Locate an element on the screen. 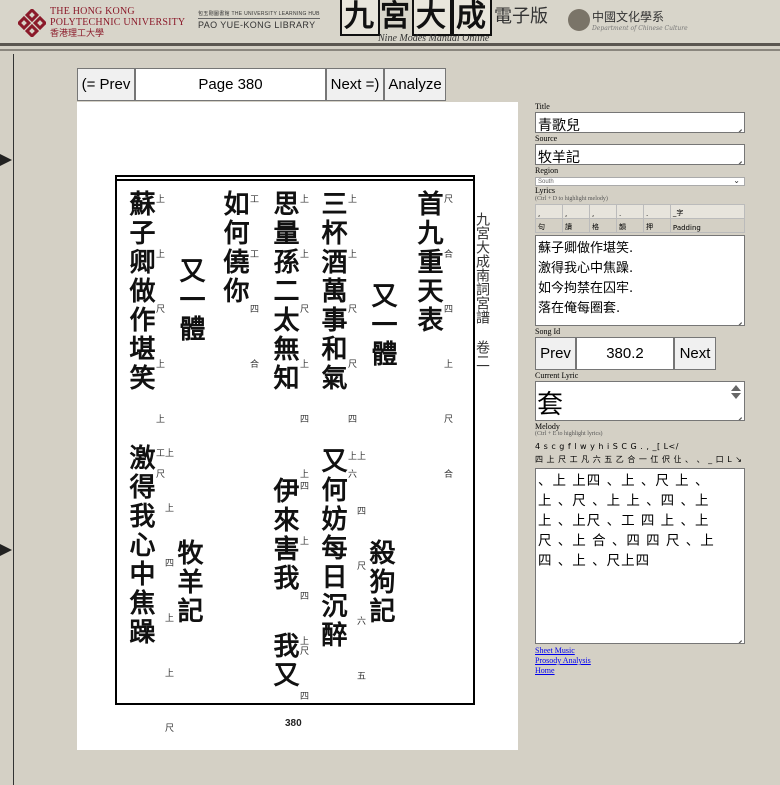 The width and height of the screenshot is (780, 785). punct-button: _字 is located at coordinates (707, 211).